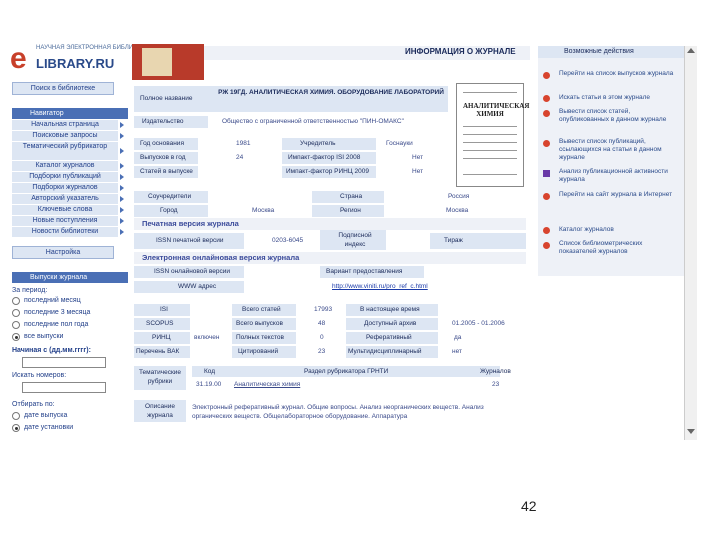 This screenshot has height=540, width=720. Describe the element at coordinates (243, 143) in the screenshot. I see `year-value: 1981` at that location.